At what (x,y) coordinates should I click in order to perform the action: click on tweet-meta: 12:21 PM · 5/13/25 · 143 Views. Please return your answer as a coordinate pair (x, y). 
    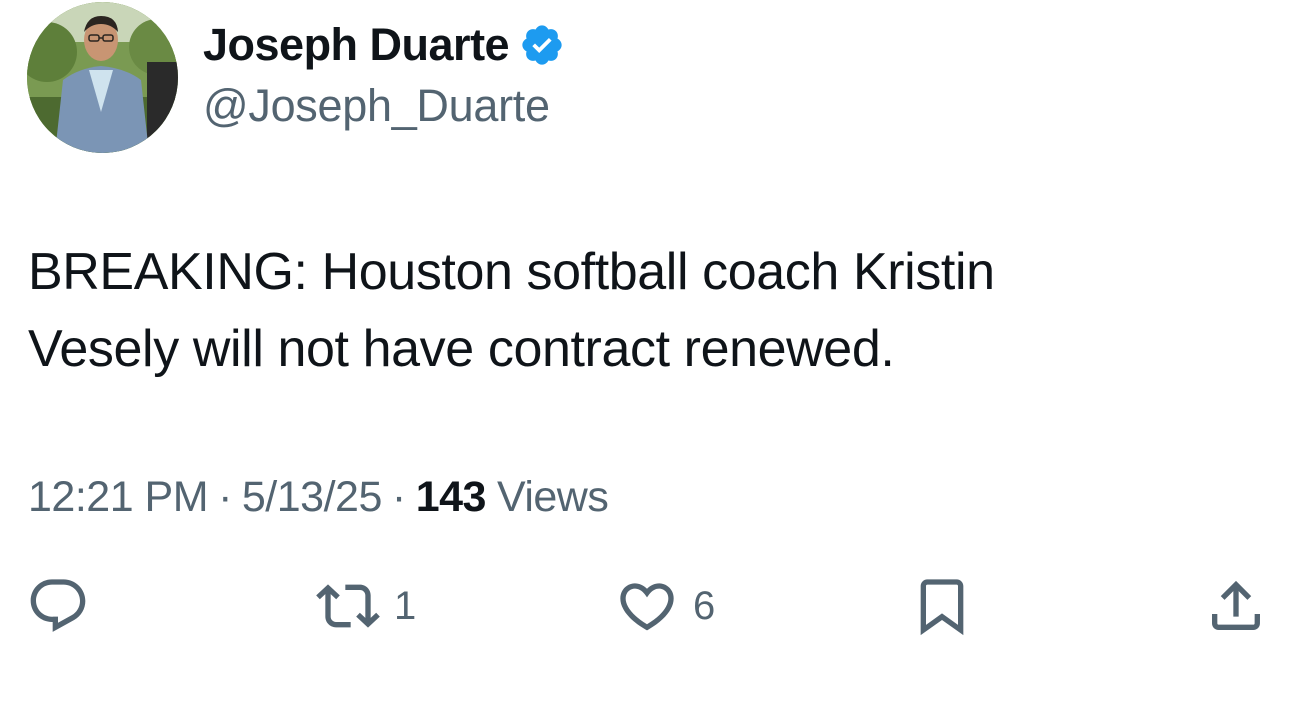
    Looking at the image, I should click on (318, 497).